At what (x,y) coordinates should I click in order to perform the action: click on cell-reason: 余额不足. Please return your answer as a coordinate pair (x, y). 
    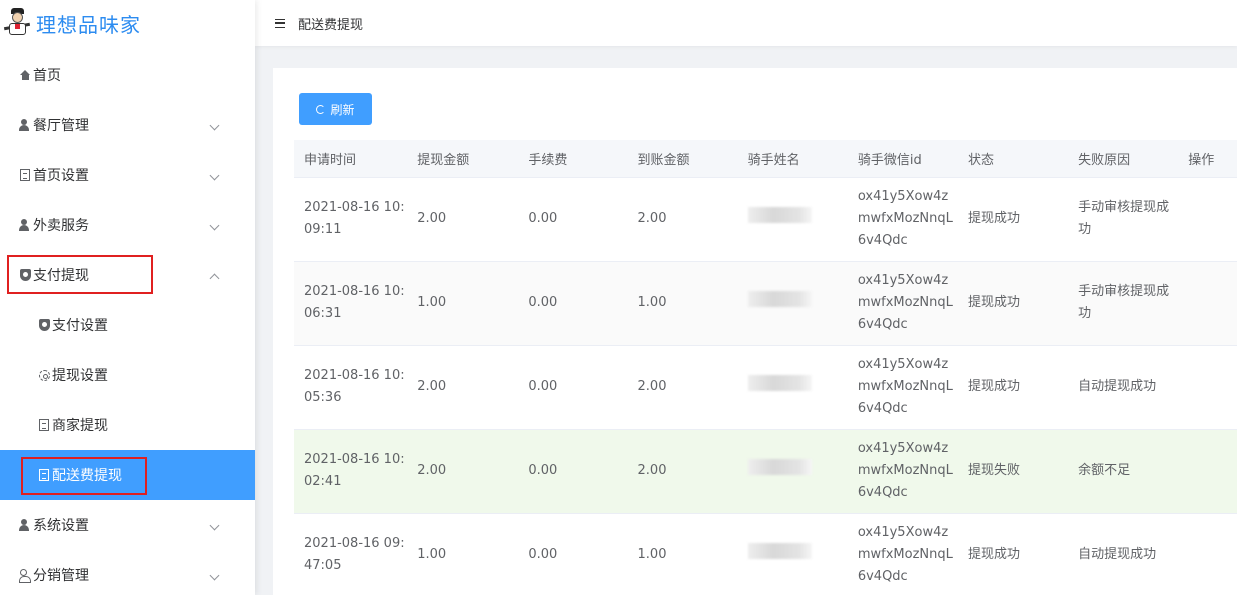
    Looking at the image, I should click on (1123, 471).